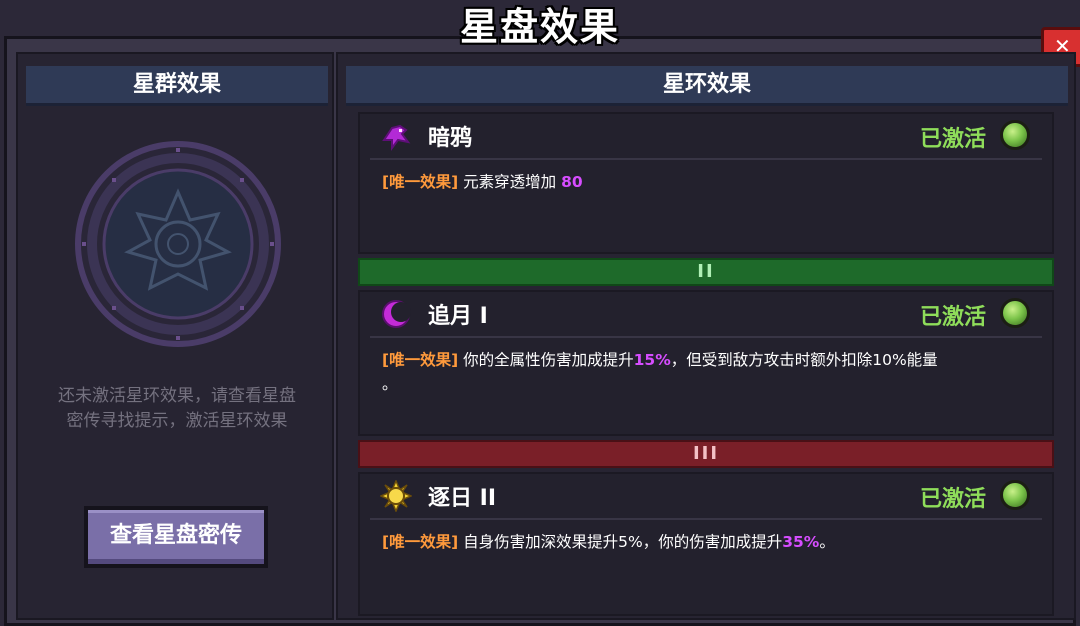  I want to click on effect-description: [唯一效果] 自身伤害加深效果提升5%，你的伤害加成提升35%。, so click(706, 542).